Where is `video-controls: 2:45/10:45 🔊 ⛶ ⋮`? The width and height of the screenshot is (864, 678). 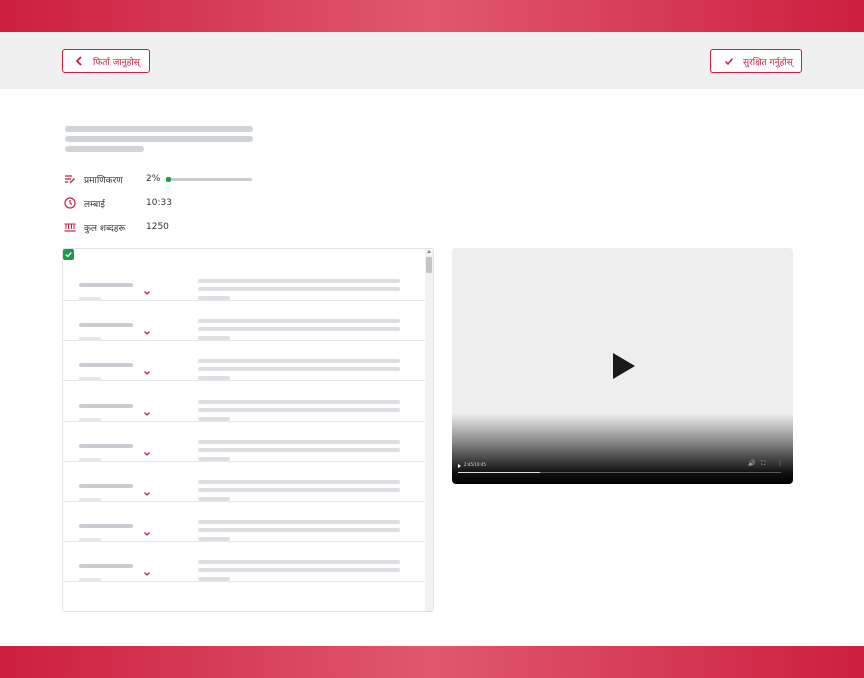
video-controls: 2:45/10:45 🔊 ⛶ ⋮ is located at coordinates (622, 471).